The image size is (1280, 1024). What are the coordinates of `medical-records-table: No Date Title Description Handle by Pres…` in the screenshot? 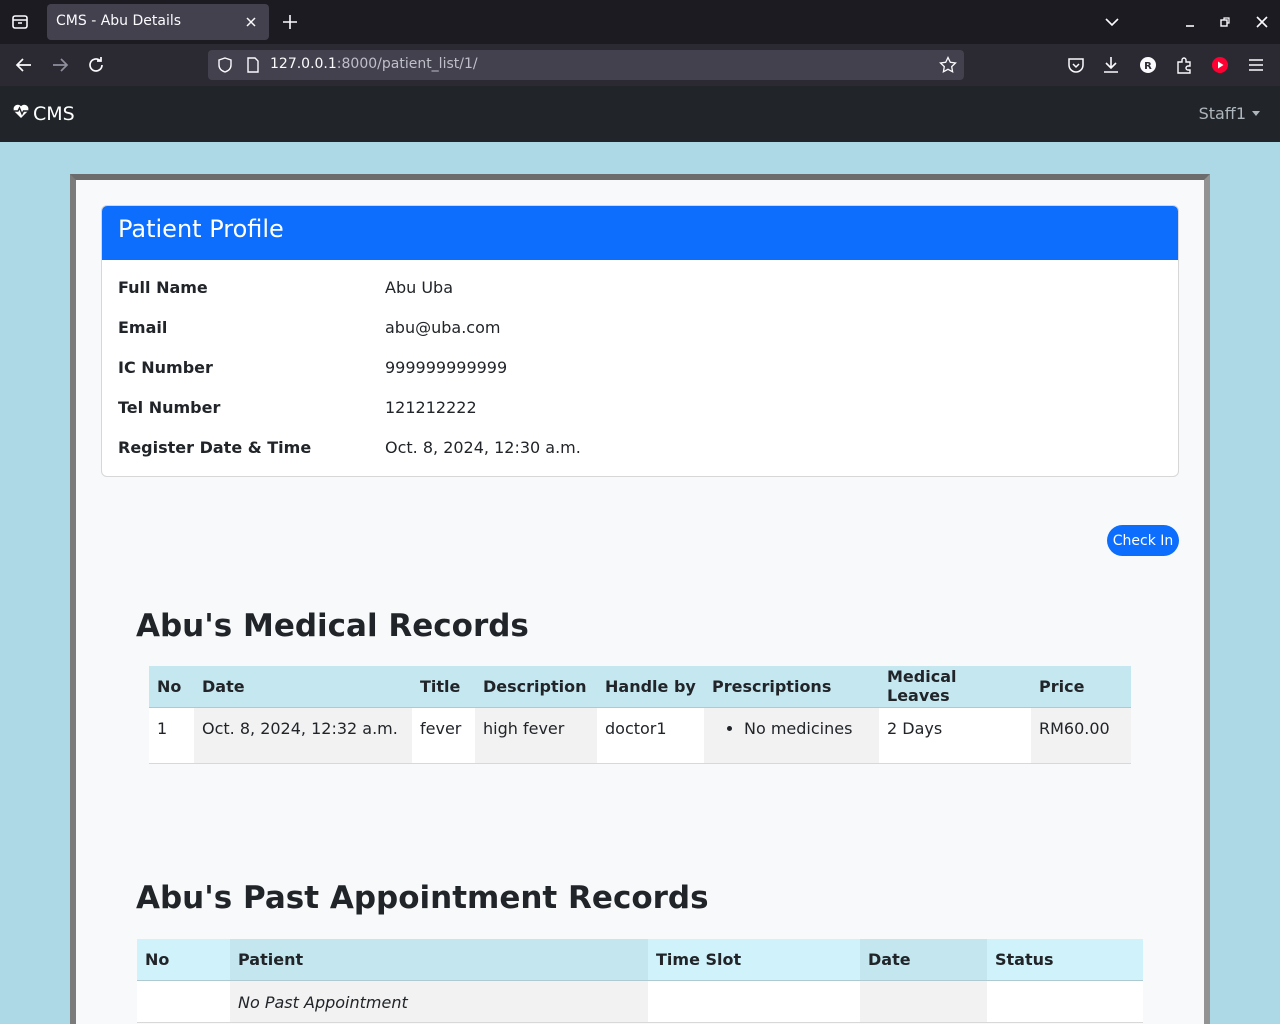 It's located at (640, 715).